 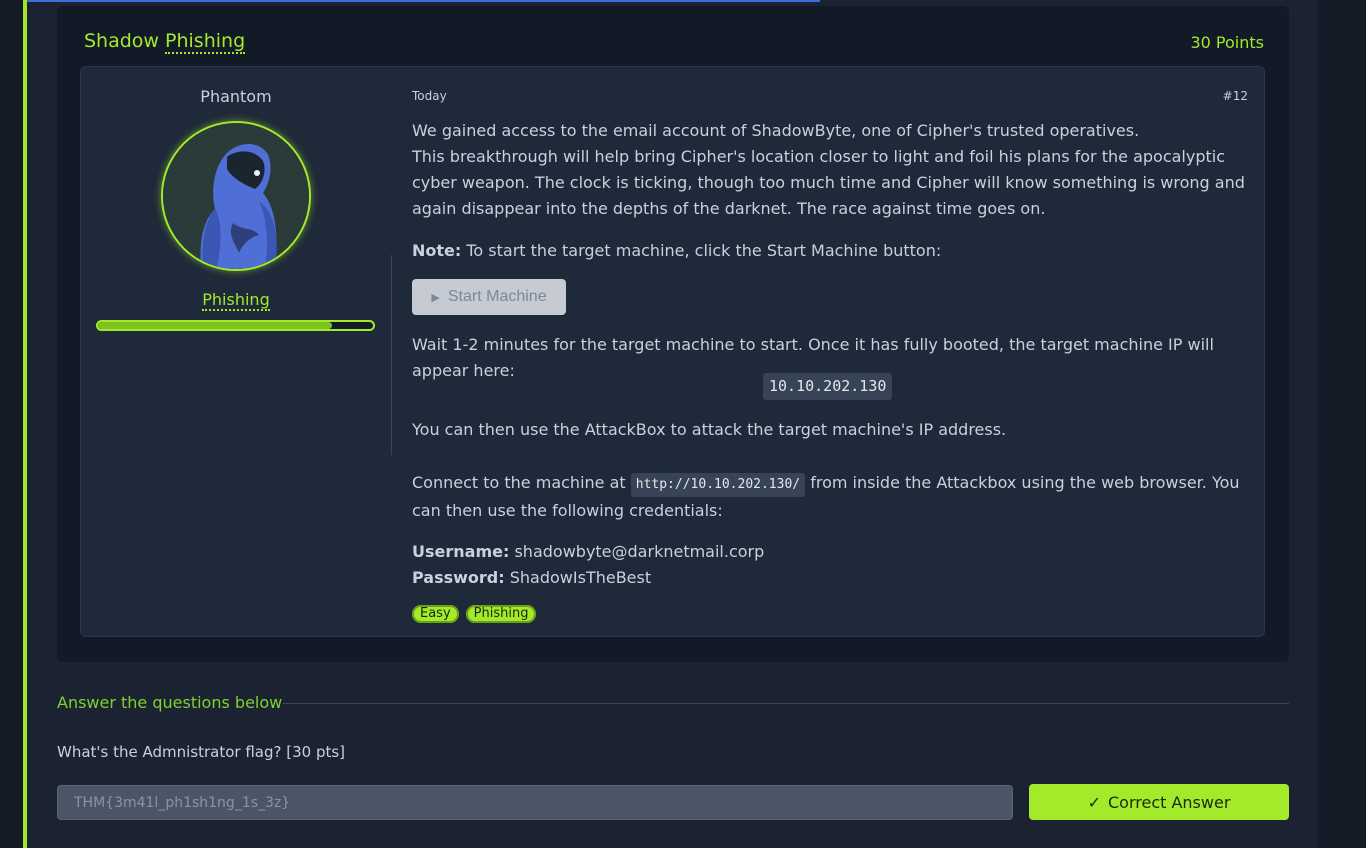 I want to click on start-machine-label: Start Machine, so click(x=497, y=296).